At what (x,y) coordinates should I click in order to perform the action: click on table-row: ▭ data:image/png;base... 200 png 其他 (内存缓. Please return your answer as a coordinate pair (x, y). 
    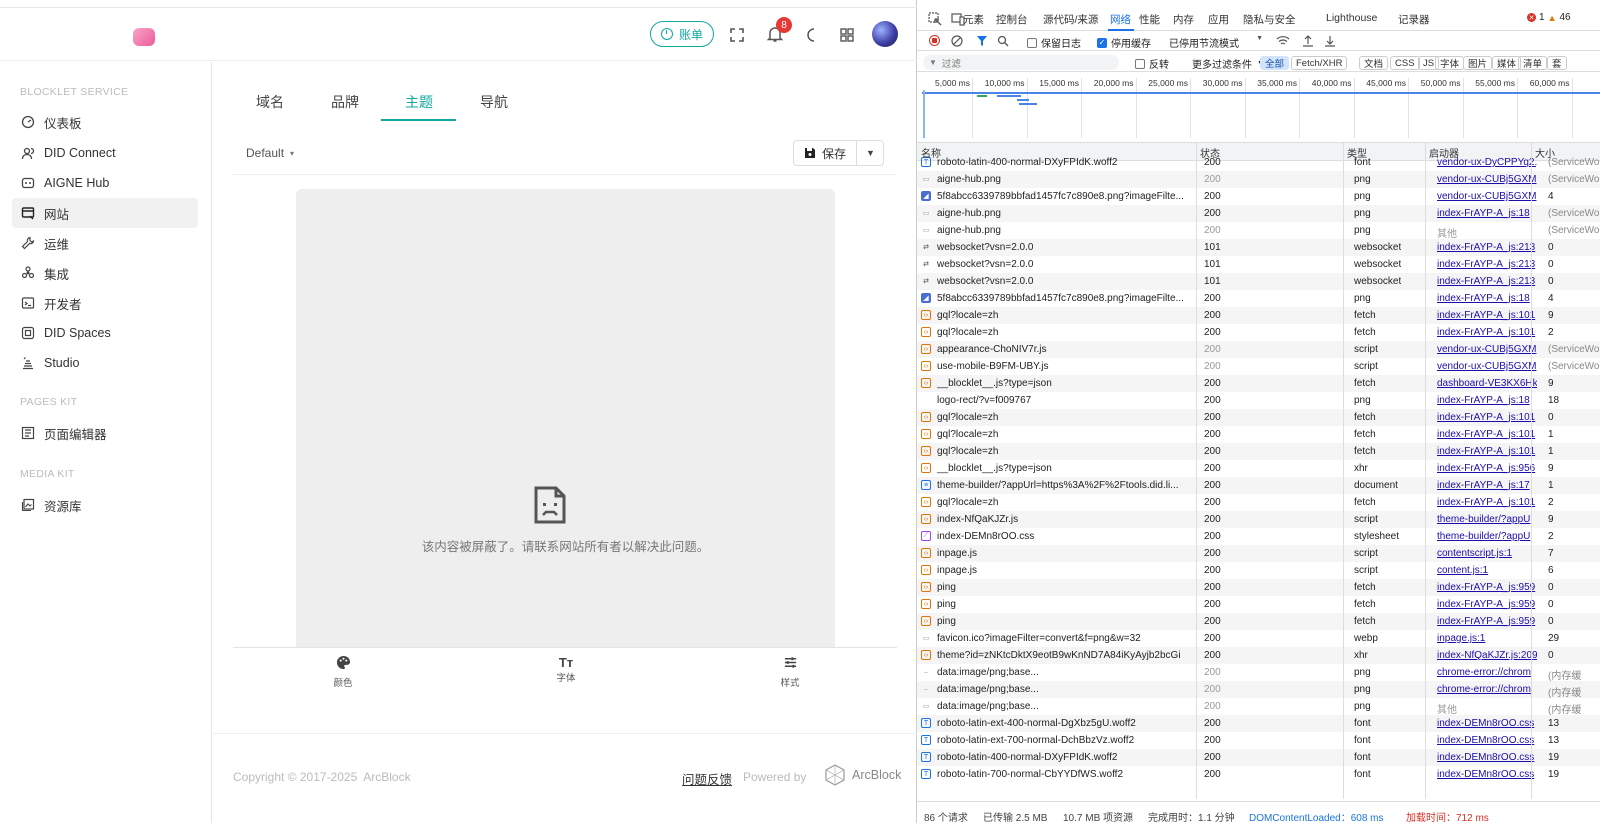
    Looking at the image, I should click on (1258, 707).